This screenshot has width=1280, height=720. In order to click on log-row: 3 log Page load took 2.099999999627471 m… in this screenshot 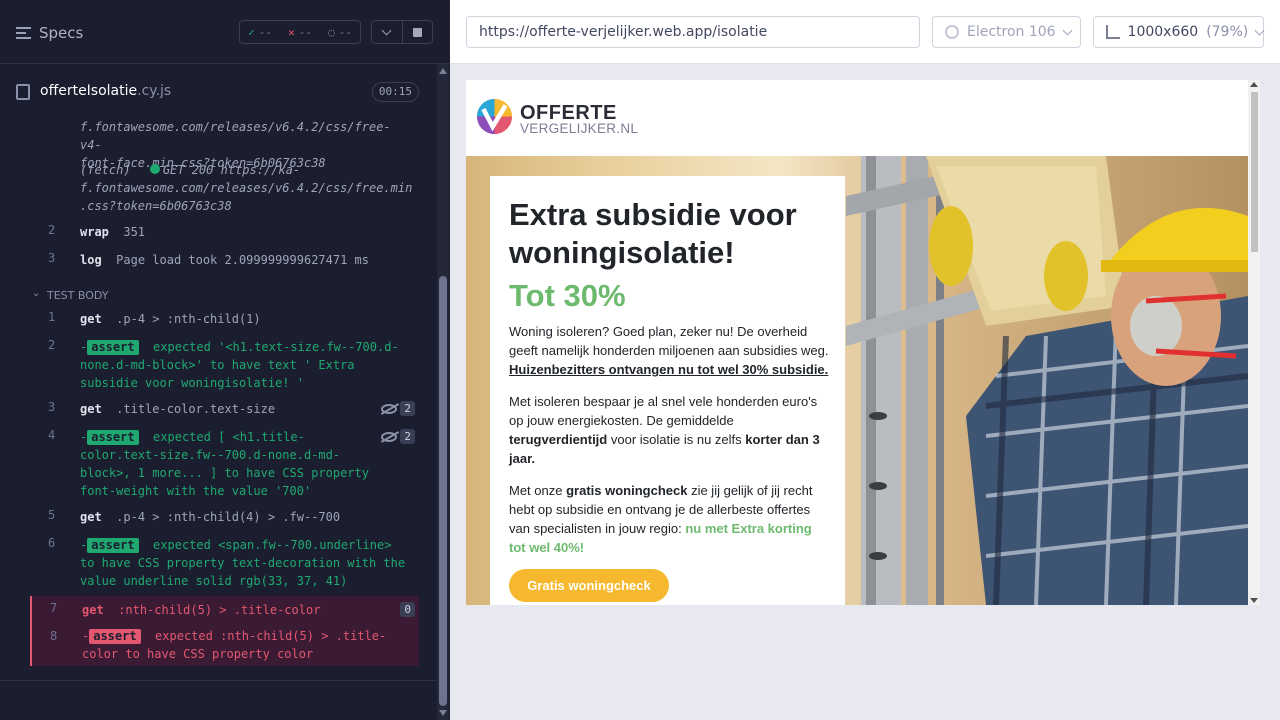, I will do `click(224, 260)`.